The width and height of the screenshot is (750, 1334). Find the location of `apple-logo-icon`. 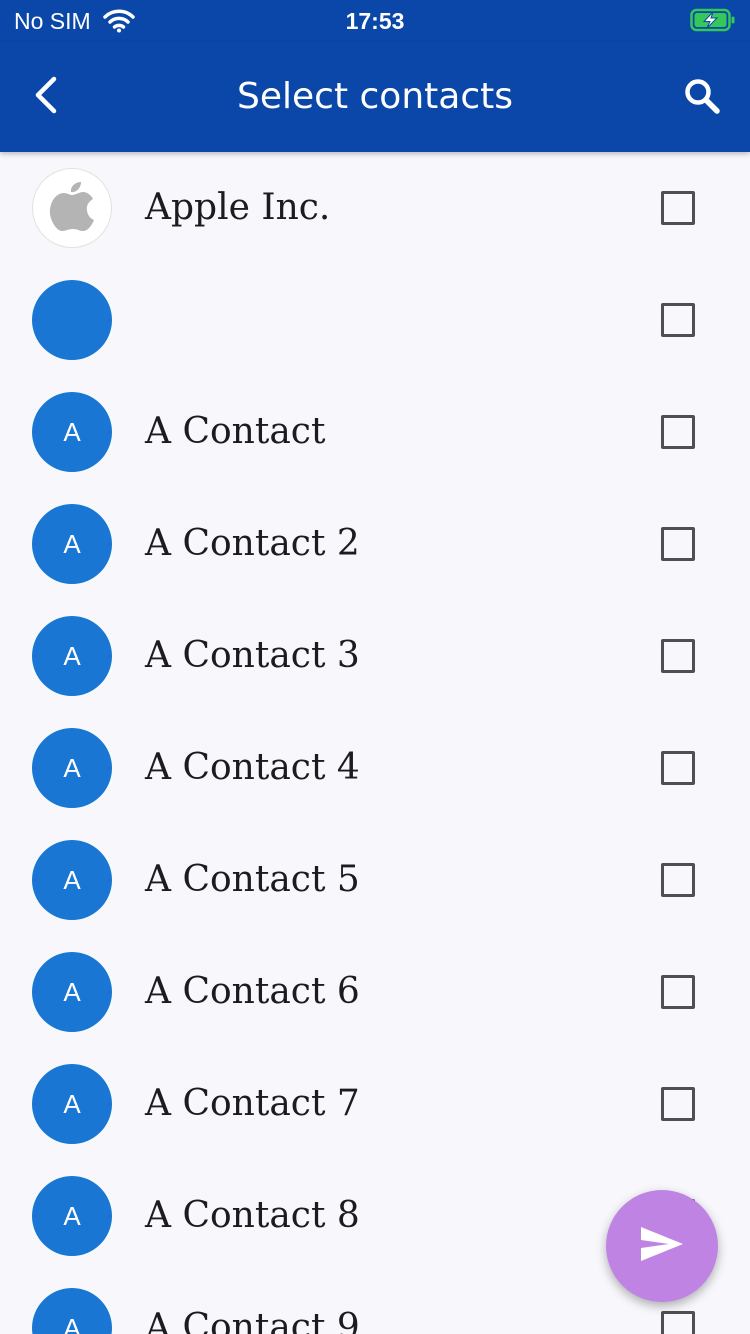

apple-logo-icon is located at coordinates (72, 208).